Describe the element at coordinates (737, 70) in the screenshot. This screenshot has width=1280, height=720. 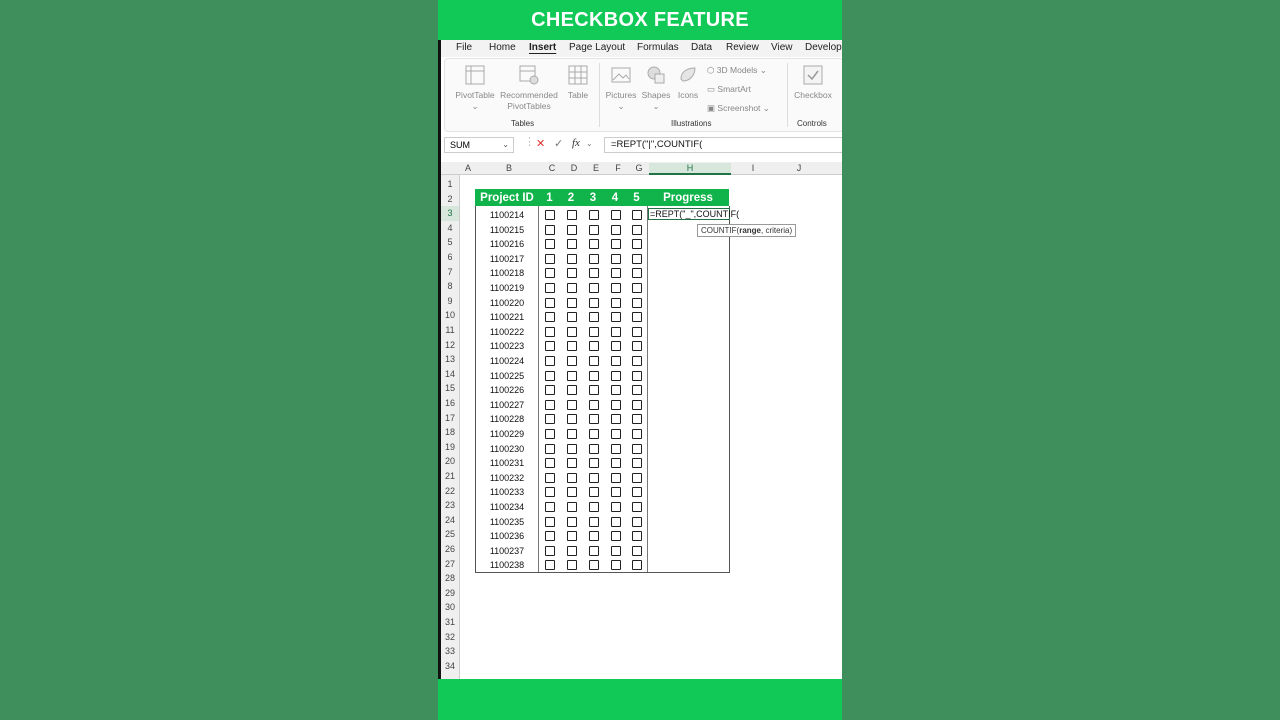
I see `3d-models-button: ⬡ 3D Models ⌄` at that location.